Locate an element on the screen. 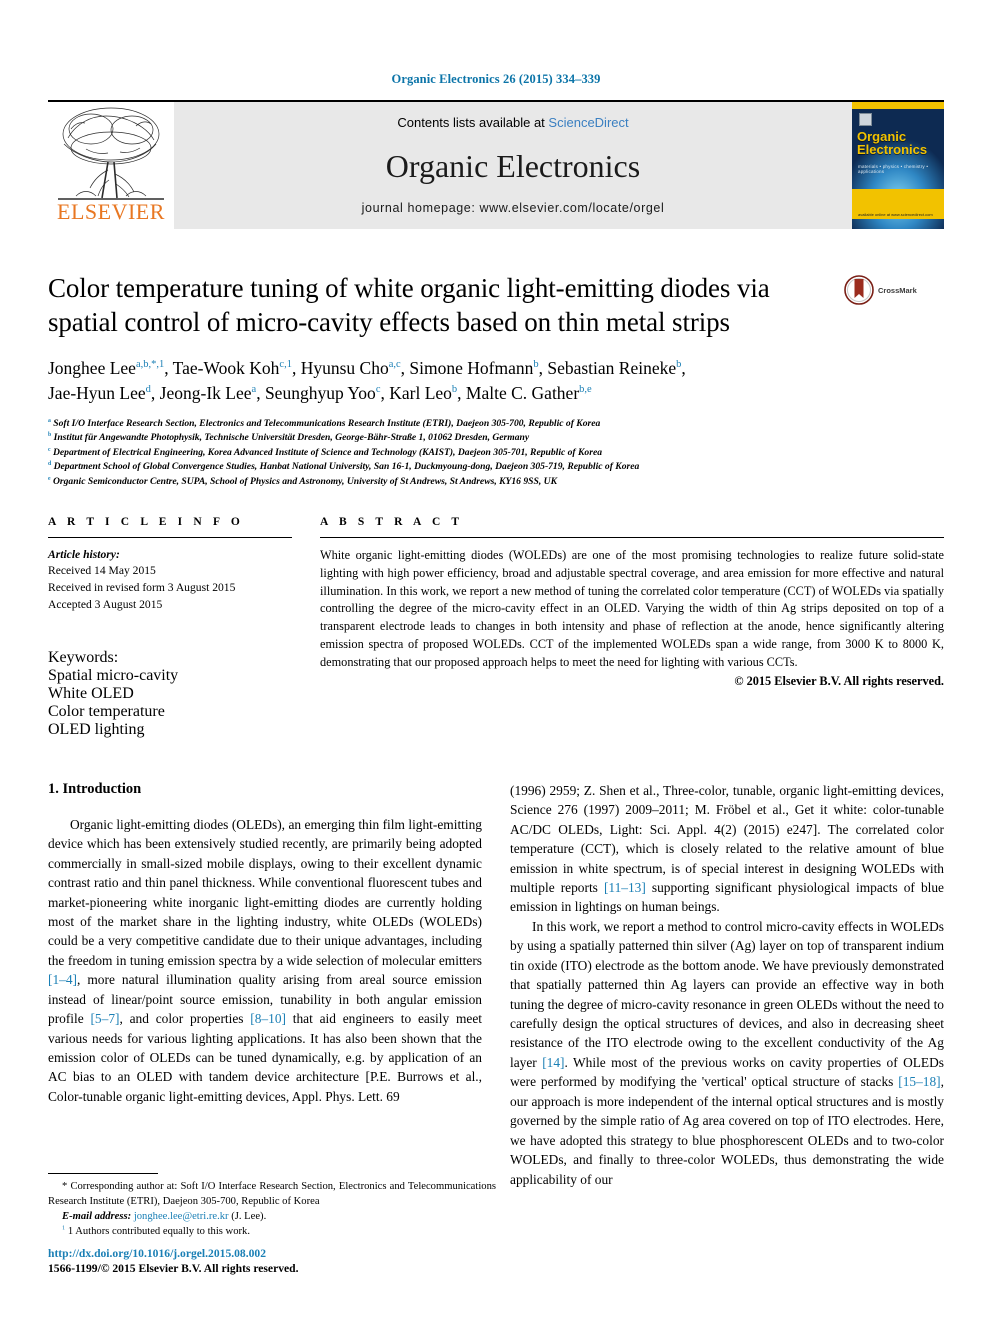  citation-15-18: [15–18] is located at coordinates (919, 1081).